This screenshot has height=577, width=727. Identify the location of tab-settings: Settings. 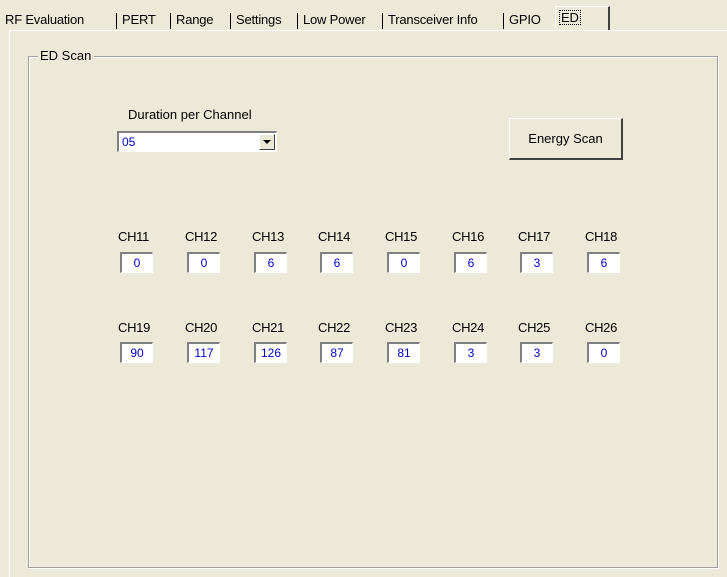
(259, 20).